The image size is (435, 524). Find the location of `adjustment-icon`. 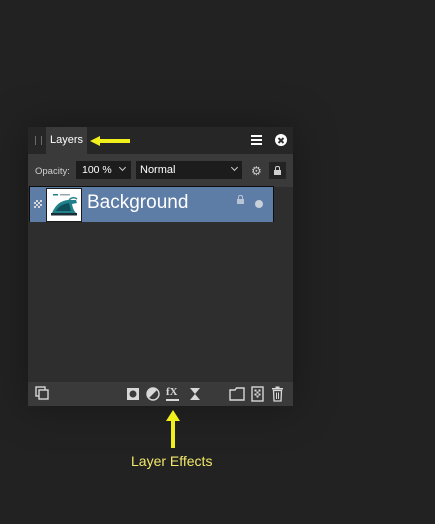

adjustment-icon is located at coordinates (153, 394).